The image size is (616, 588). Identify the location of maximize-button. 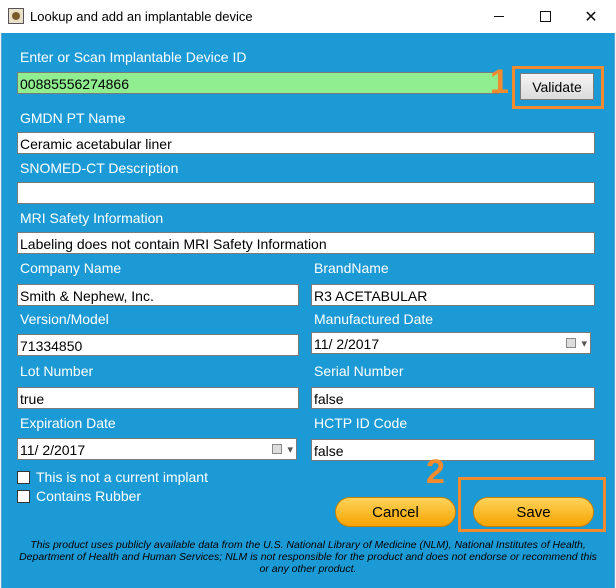
(545, 16).